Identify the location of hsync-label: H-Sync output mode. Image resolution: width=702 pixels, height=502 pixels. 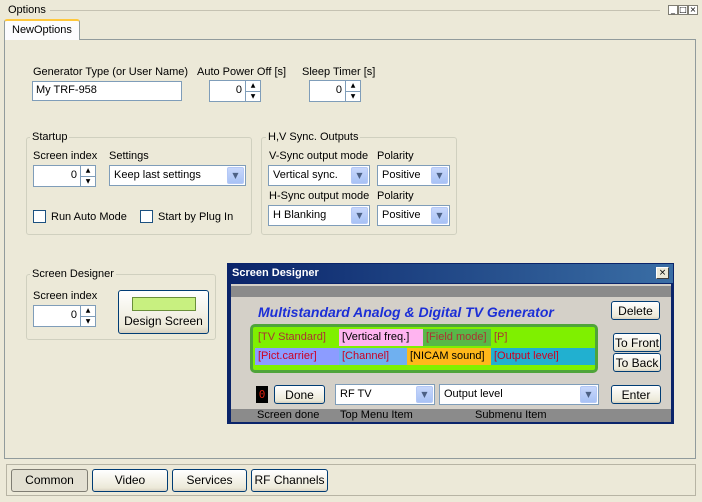
(319, 196).